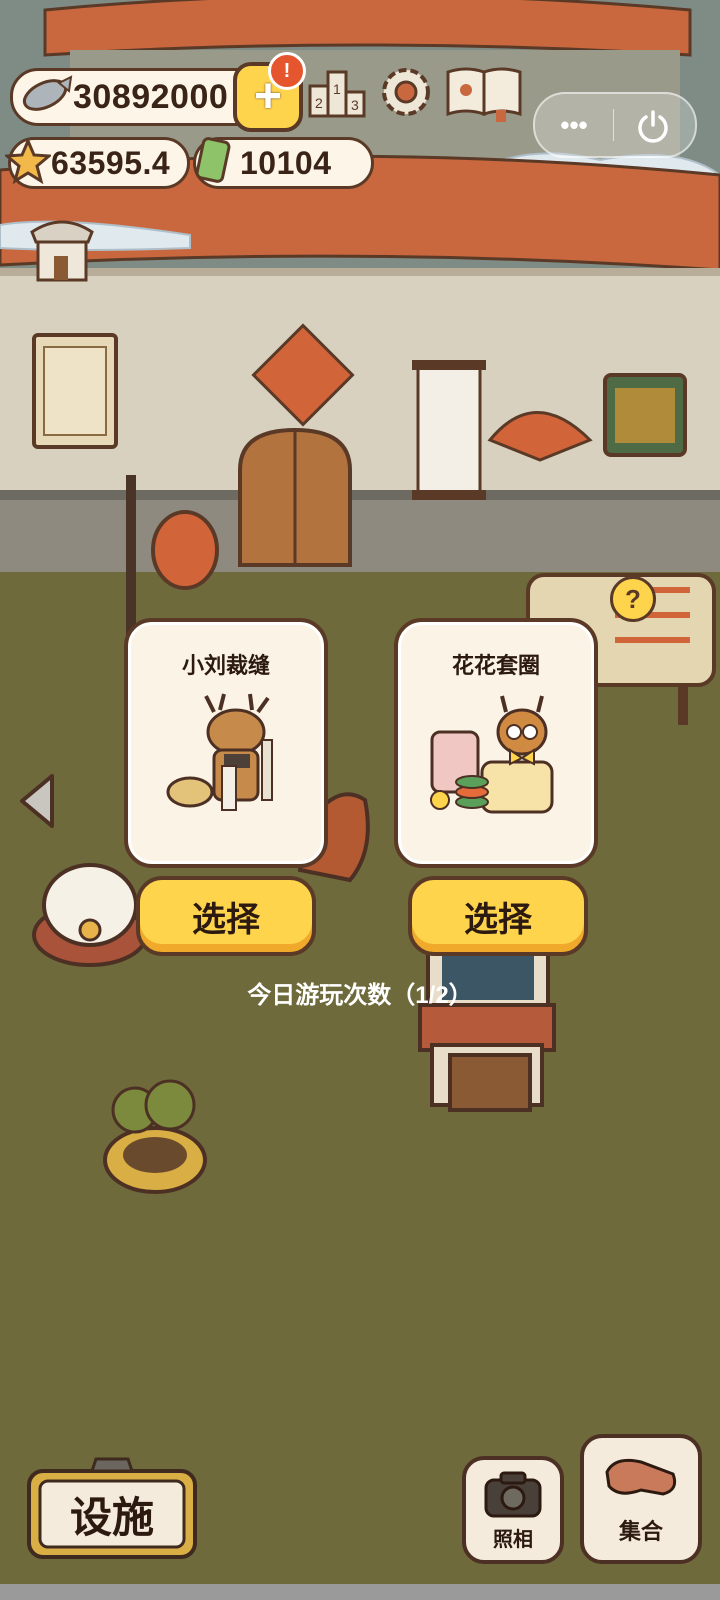  Describe the element at coordinates (319, 103) in the screenshot. I see `svg-text: 2` at that location.